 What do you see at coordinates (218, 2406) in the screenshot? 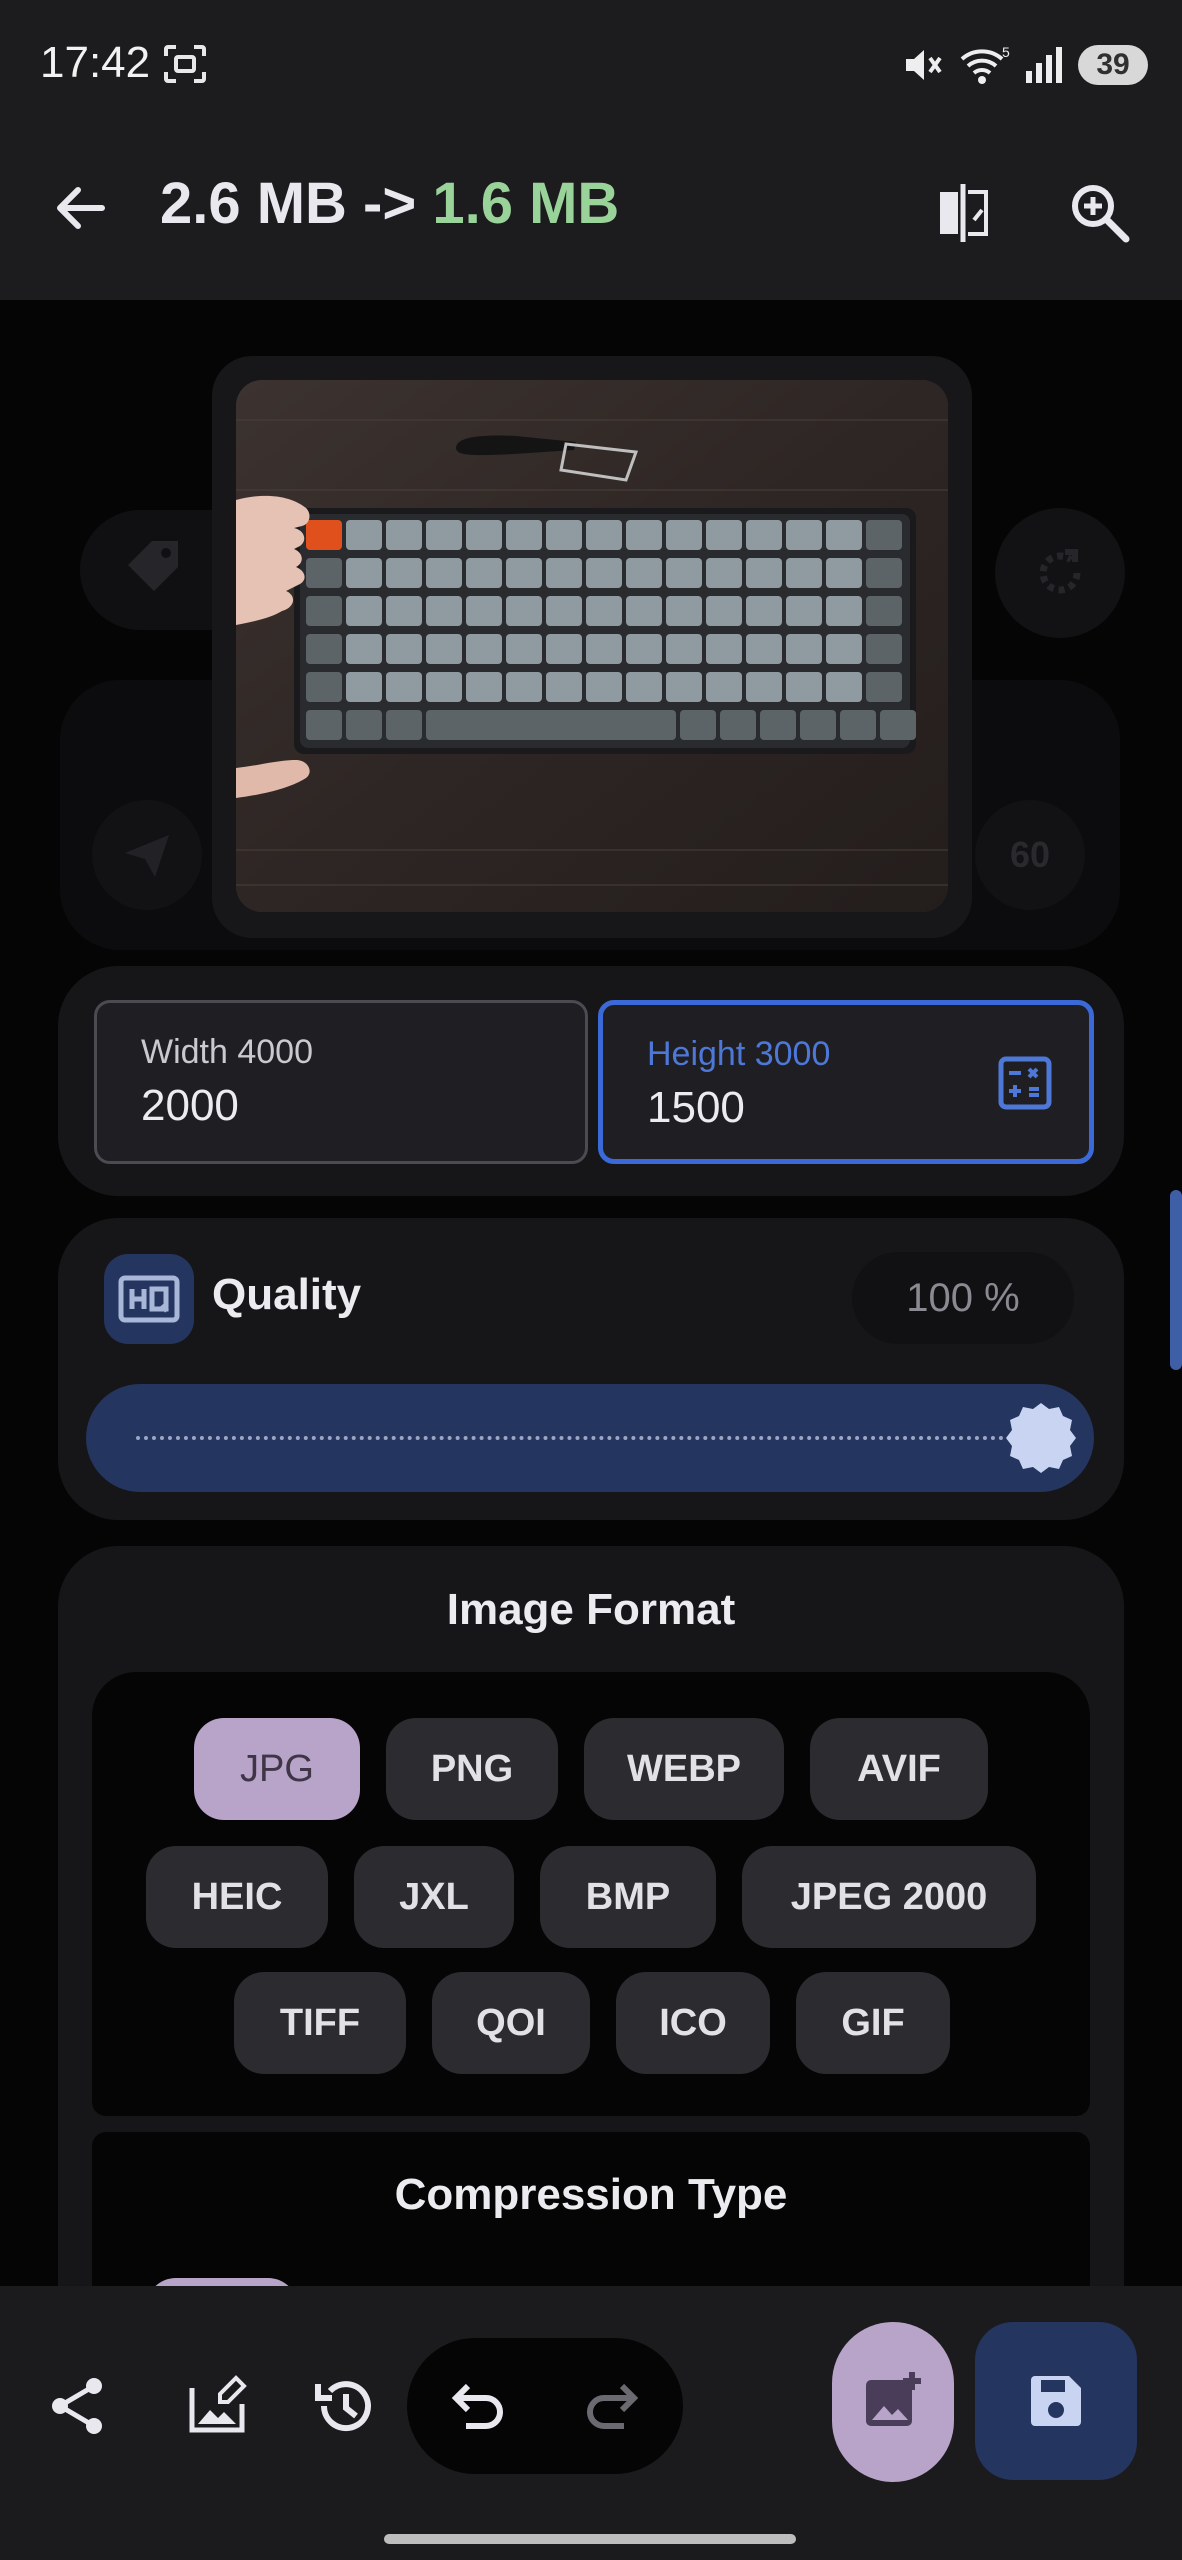
I see `edit-image-icon` at bounding box center [218, 2406].